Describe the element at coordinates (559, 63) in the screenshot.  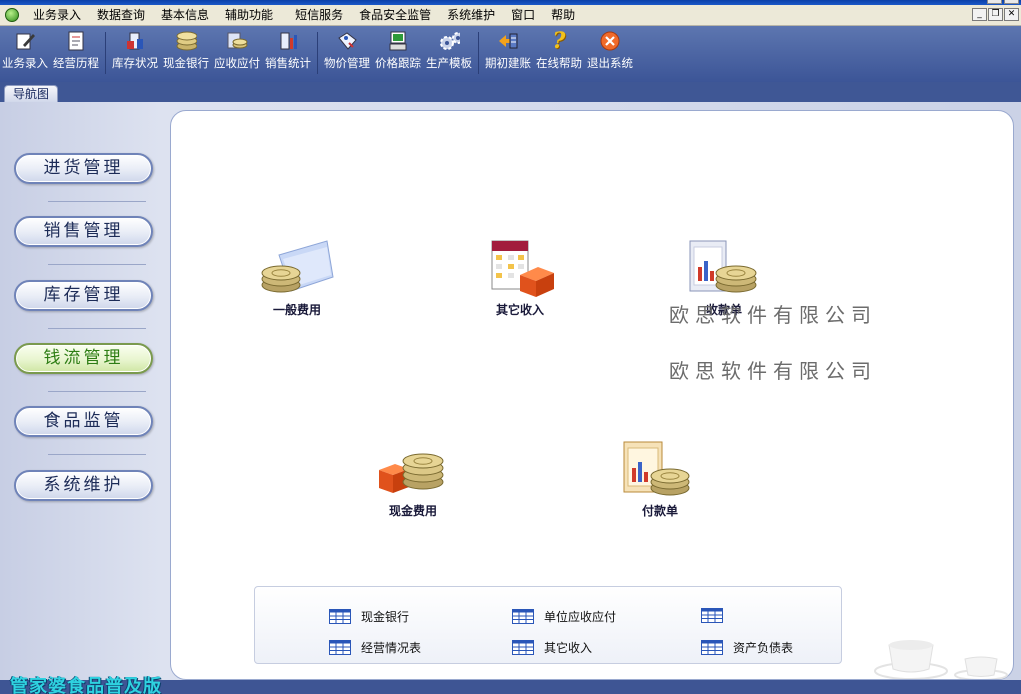
I see `toolbar-label: 在线帮助` at that location.